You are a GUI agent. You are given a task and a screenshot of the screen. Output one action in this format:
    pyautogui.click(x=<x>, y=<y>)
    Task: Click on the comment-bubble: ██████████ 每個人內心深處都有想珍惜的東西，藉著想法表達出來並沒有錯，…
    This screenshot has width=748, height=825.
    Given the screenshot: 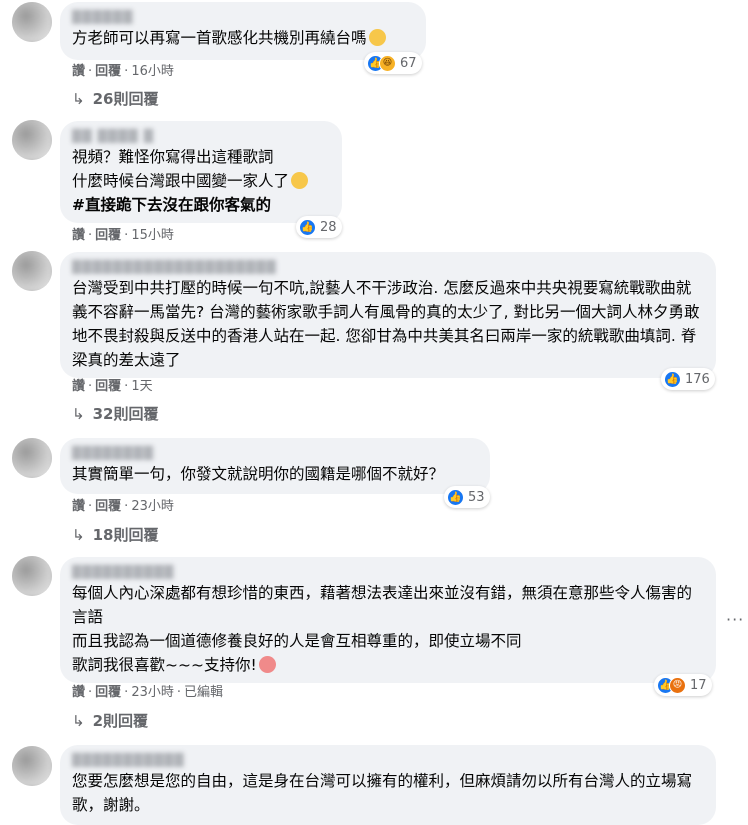 What is the action you would take?
    pyautogui.click(x=388, y=620)
    